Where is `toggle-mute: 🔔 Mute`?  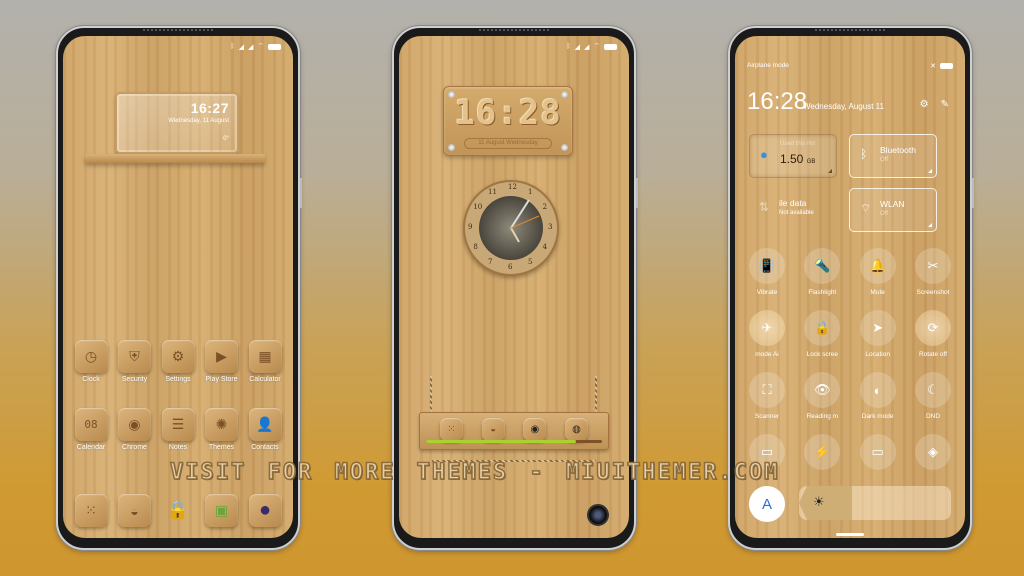 toggle-mute: 🔔 Mute is located at coordinates (878, 272).